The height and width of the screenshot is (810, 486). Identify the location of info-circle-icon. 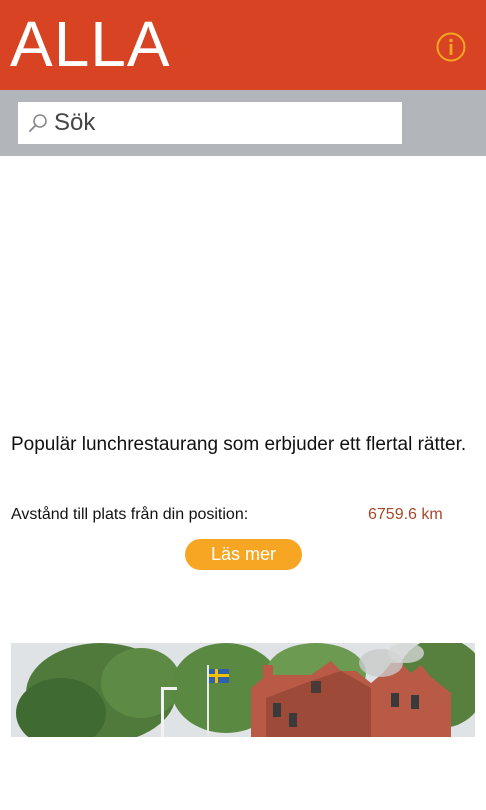
(451, 47).